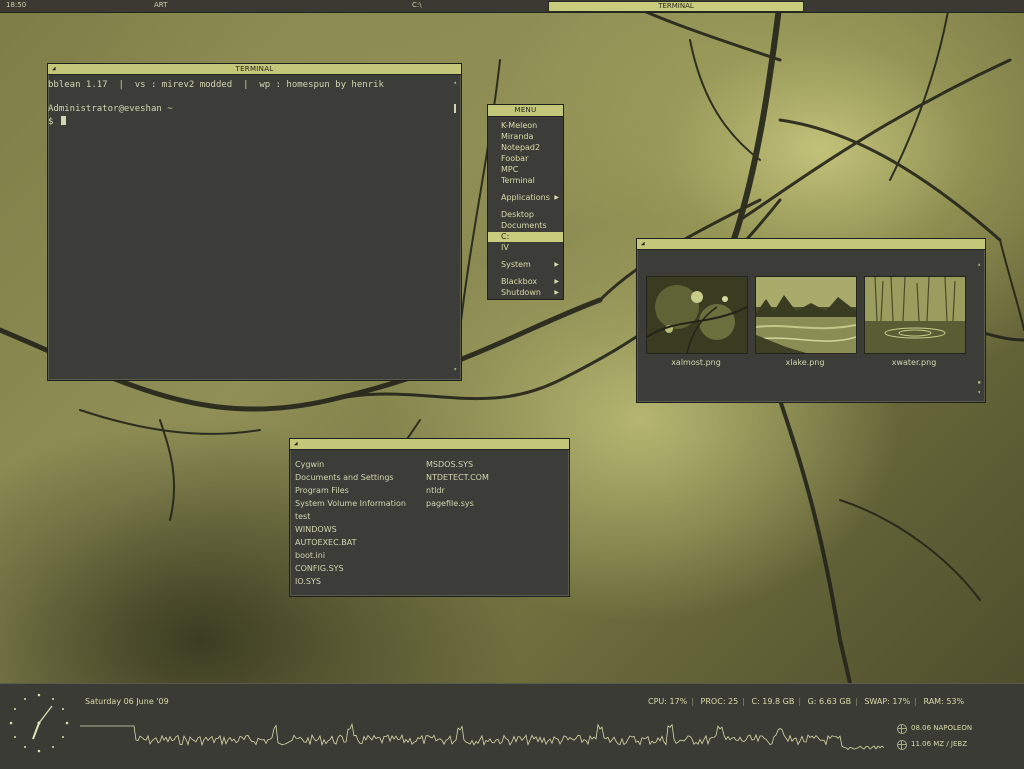 The width and height of the screenshot is (1024, 769). What do you see at coordinates (39, 723) in the screenshot?
I see `analog-clock-icon` at bounding box center [39, 723].